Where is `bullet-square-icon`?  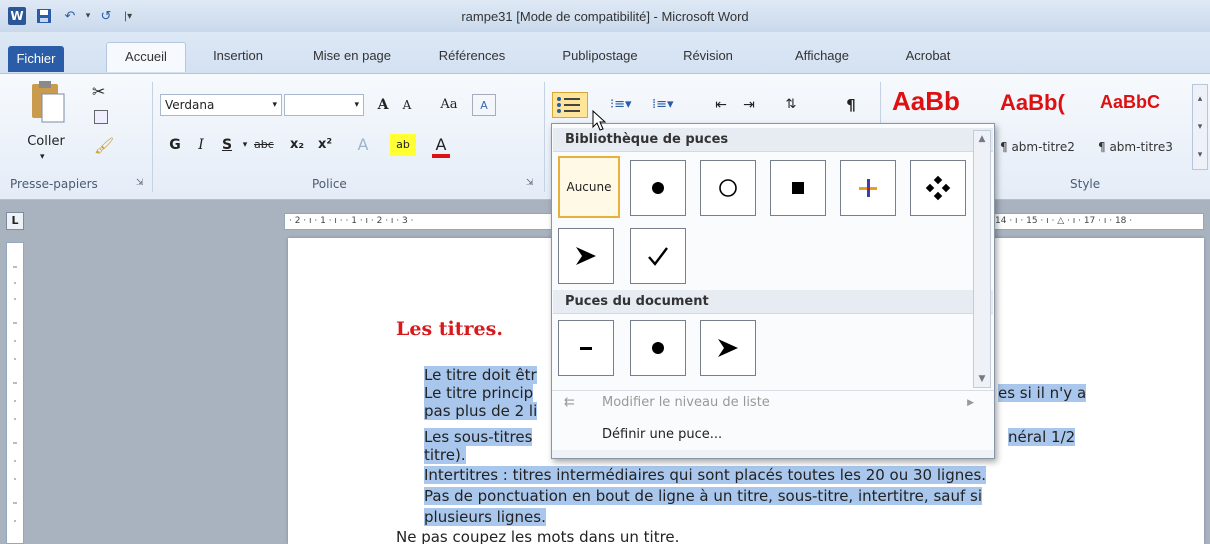
bullet-square-icon is located at coordinates (798, 188).